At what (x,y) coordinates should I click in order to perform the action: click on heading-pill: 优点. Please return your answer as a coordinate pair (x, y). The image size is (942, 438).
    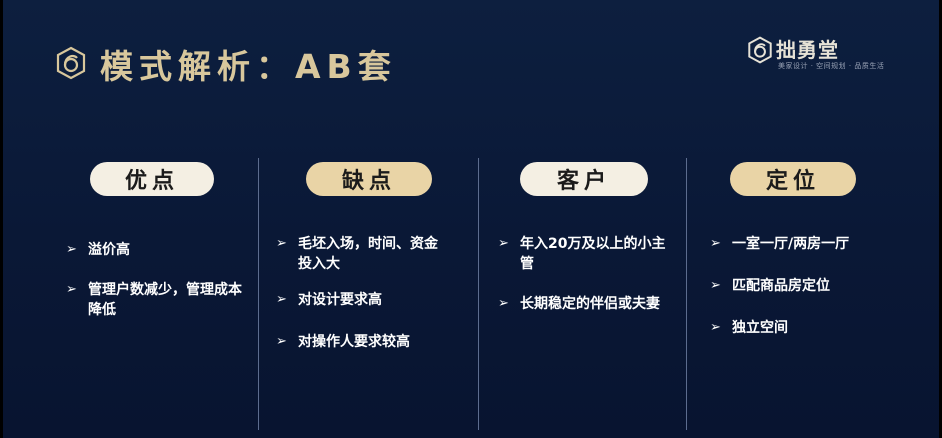
    Looking at the image, I should click on (152, 179).